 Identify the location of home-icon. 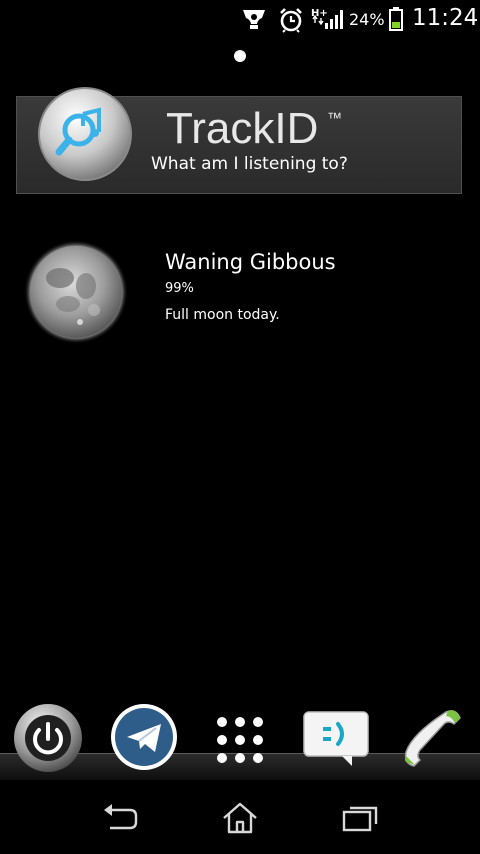
(240, 818).